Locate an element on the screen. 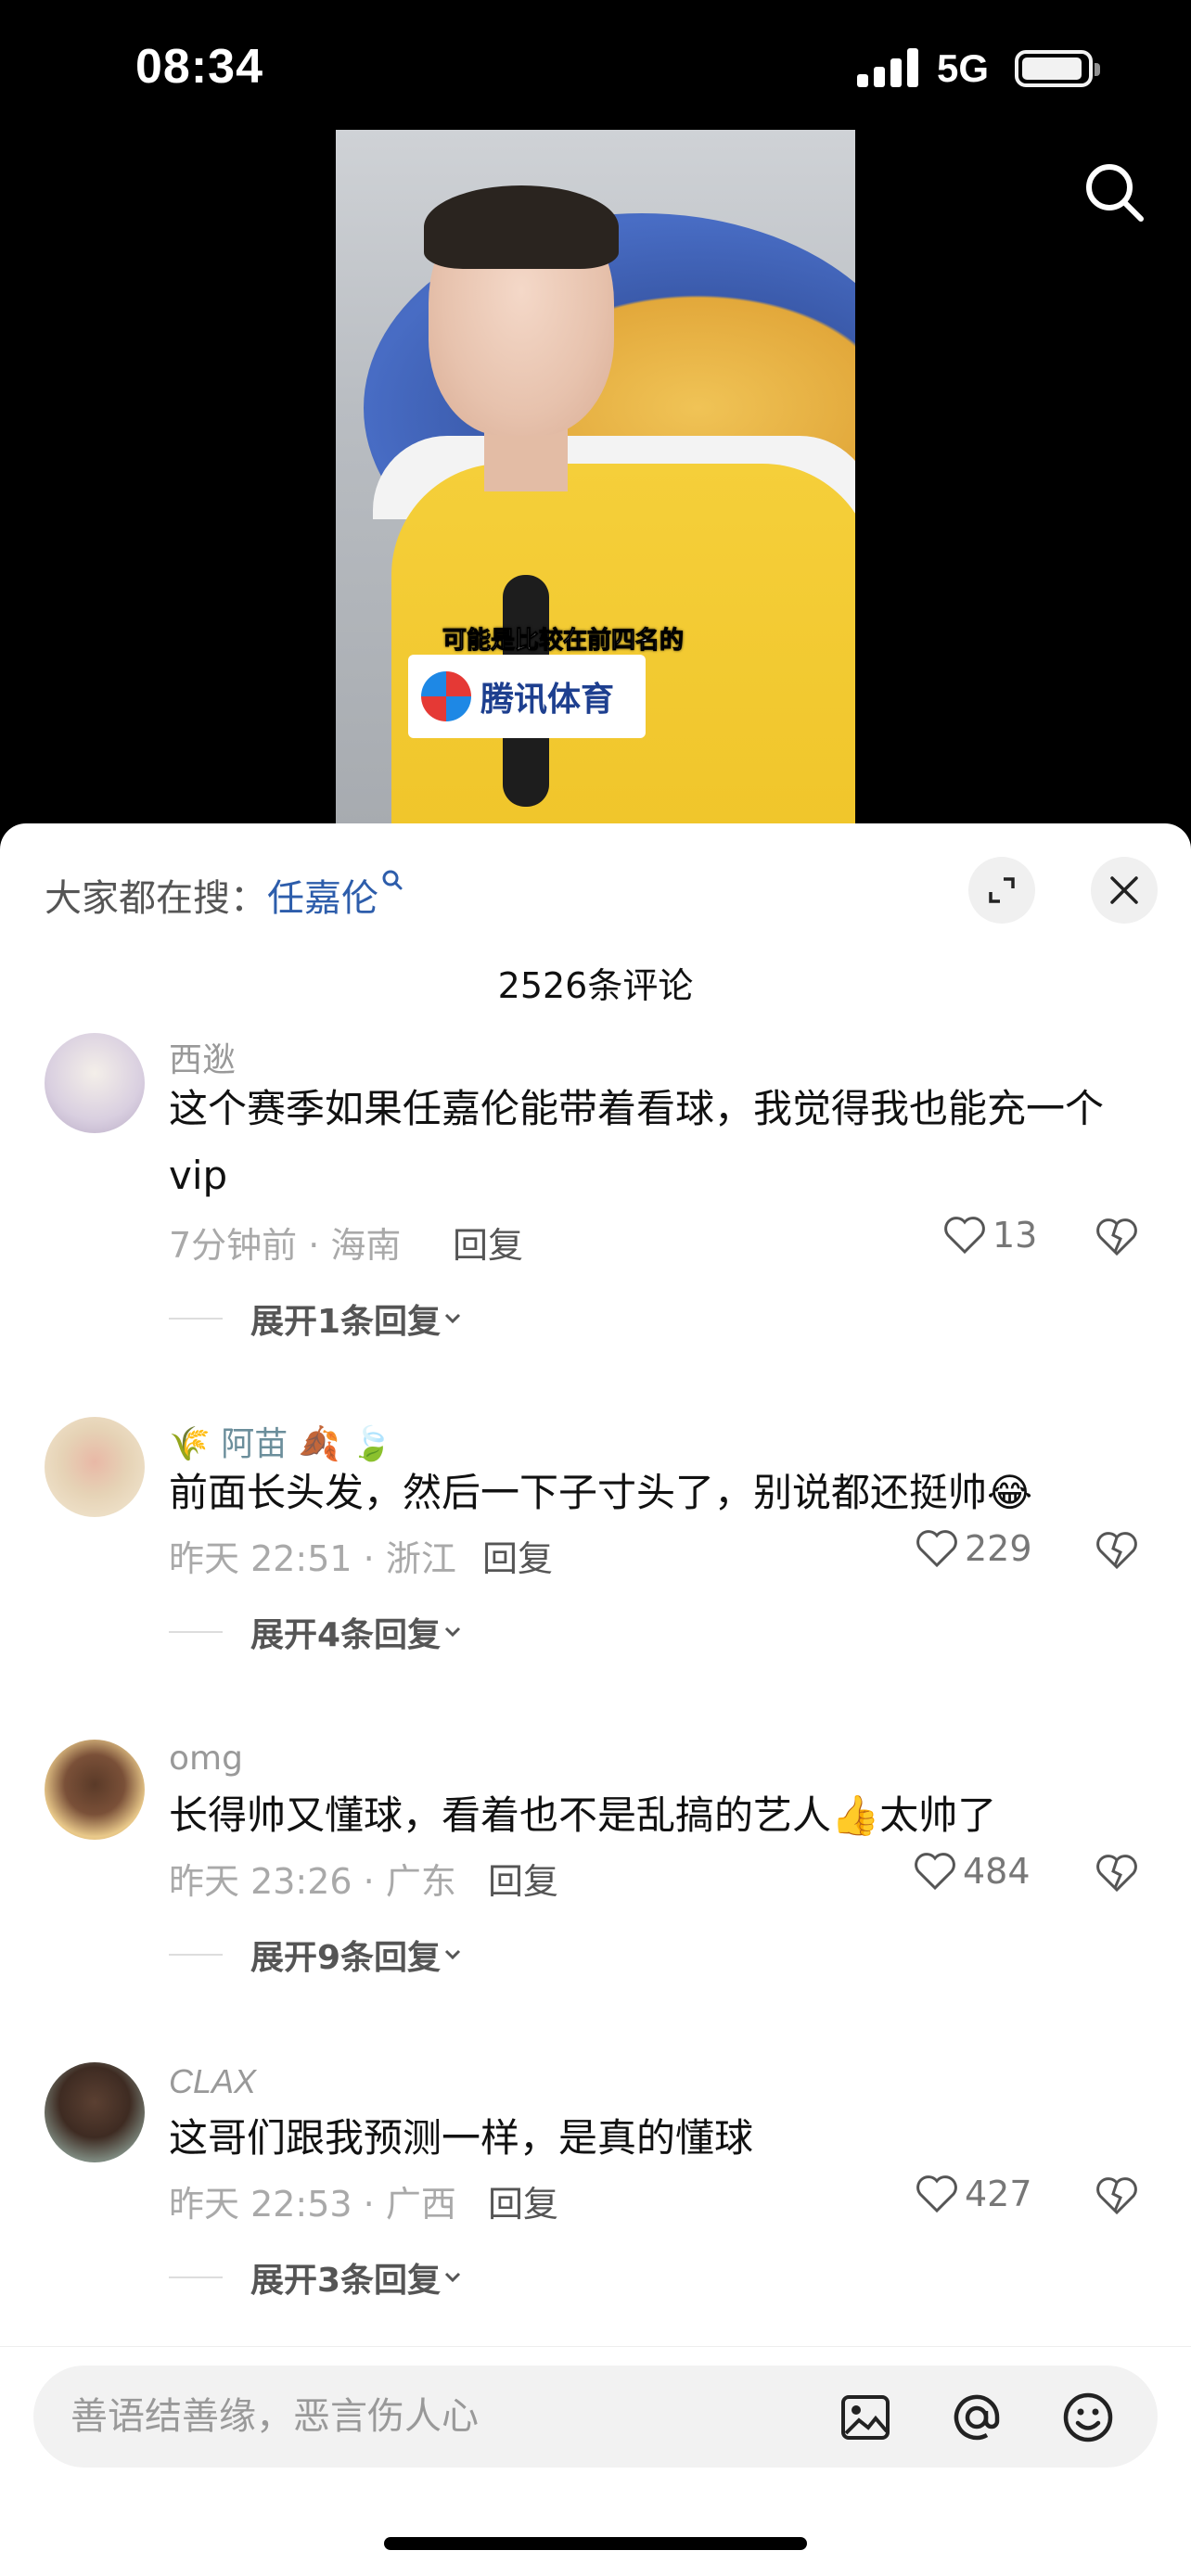  comment-username: 西逖 is located at coordinates (202, 1057).